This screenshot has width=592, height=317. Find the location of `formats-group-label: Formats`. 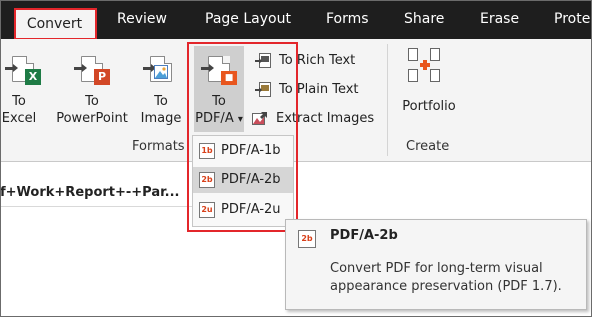

formats-group-label: Formats is located at coordinates (158, 146).